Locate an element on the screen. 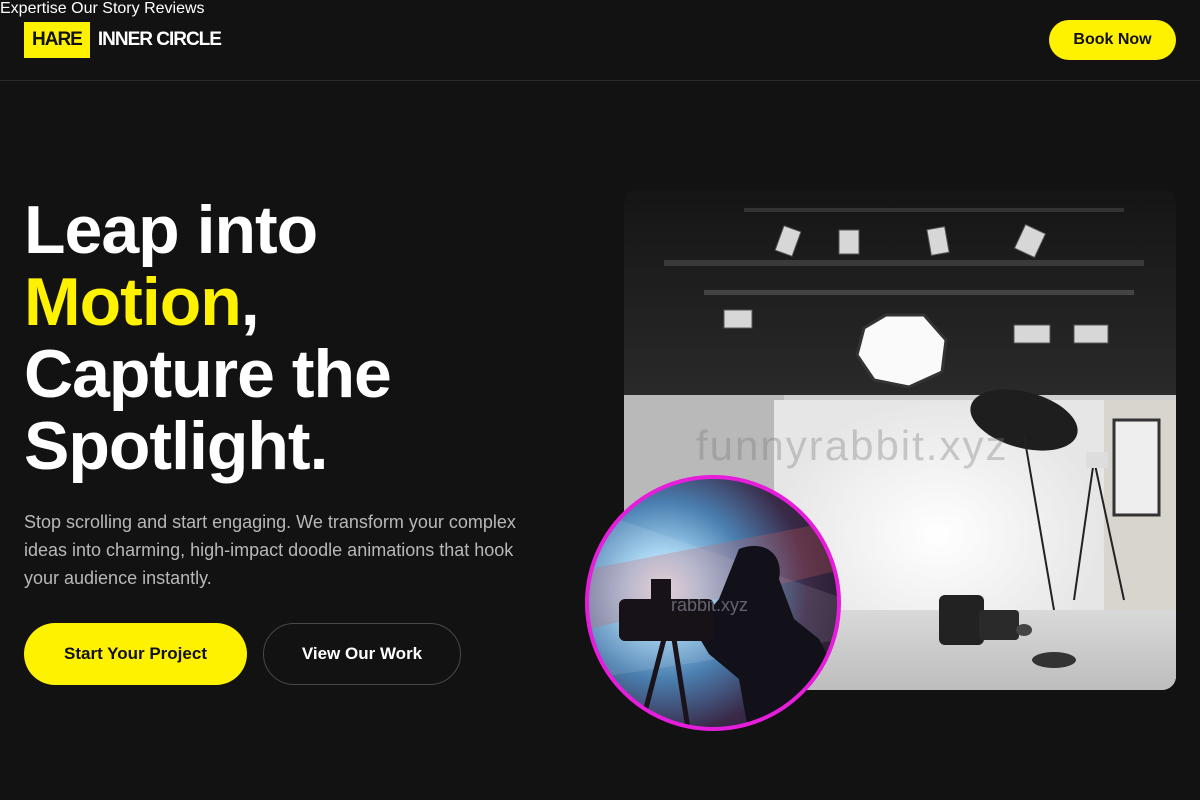 This screenshot has width=1200, height=800. videographer-photo: rabbit.xyz is located at coordinates (713, 603).